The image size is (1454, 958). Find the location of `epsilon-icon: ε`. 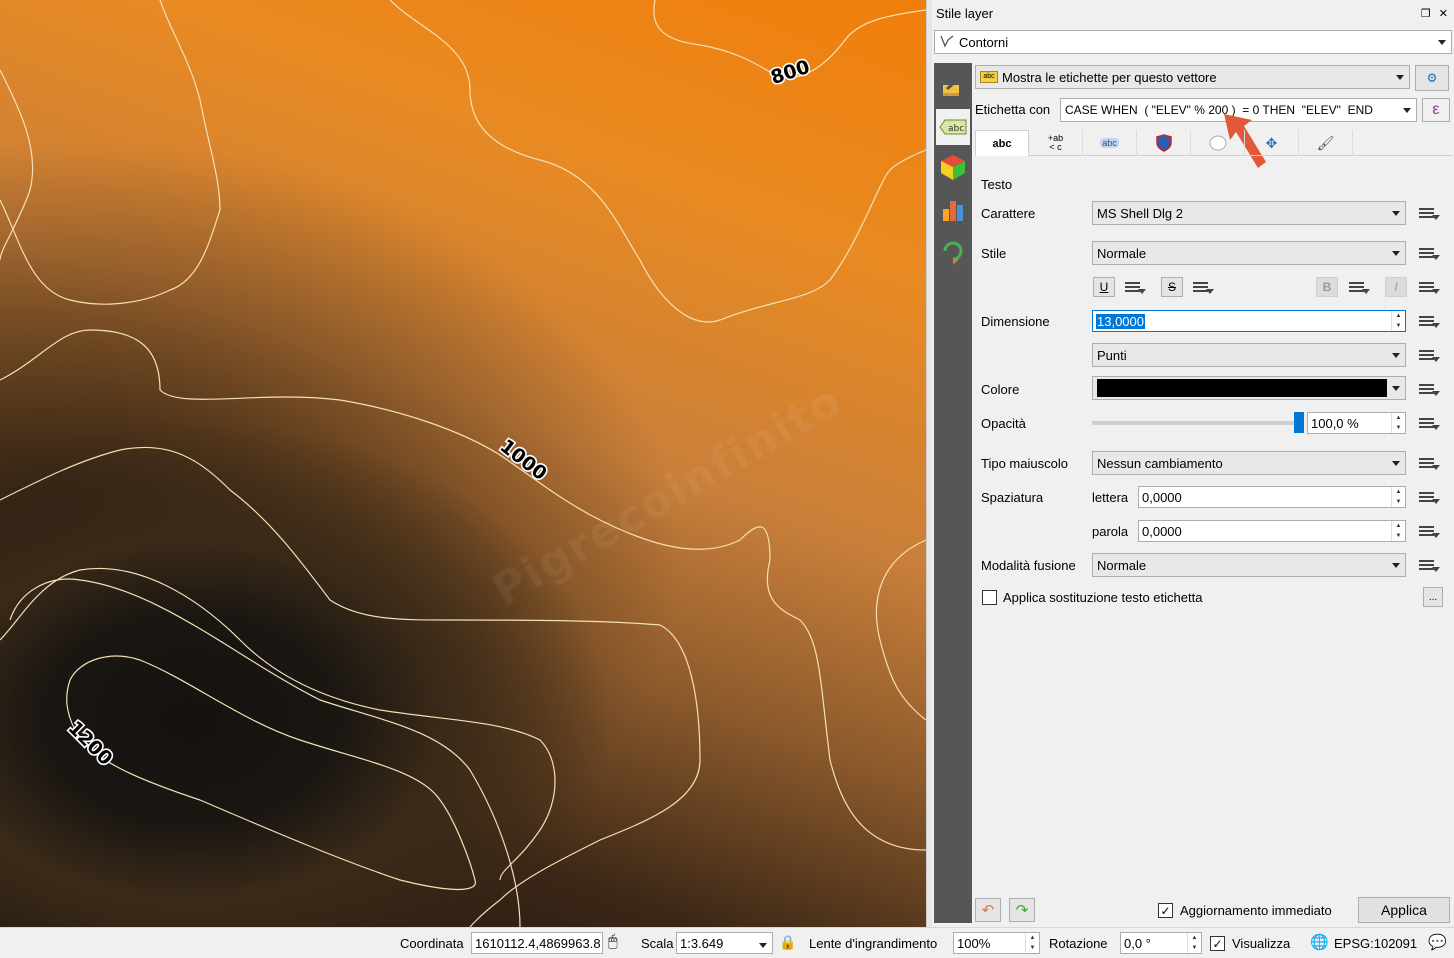

epsilon-icon: ε is located at coordinates (1436, 109).